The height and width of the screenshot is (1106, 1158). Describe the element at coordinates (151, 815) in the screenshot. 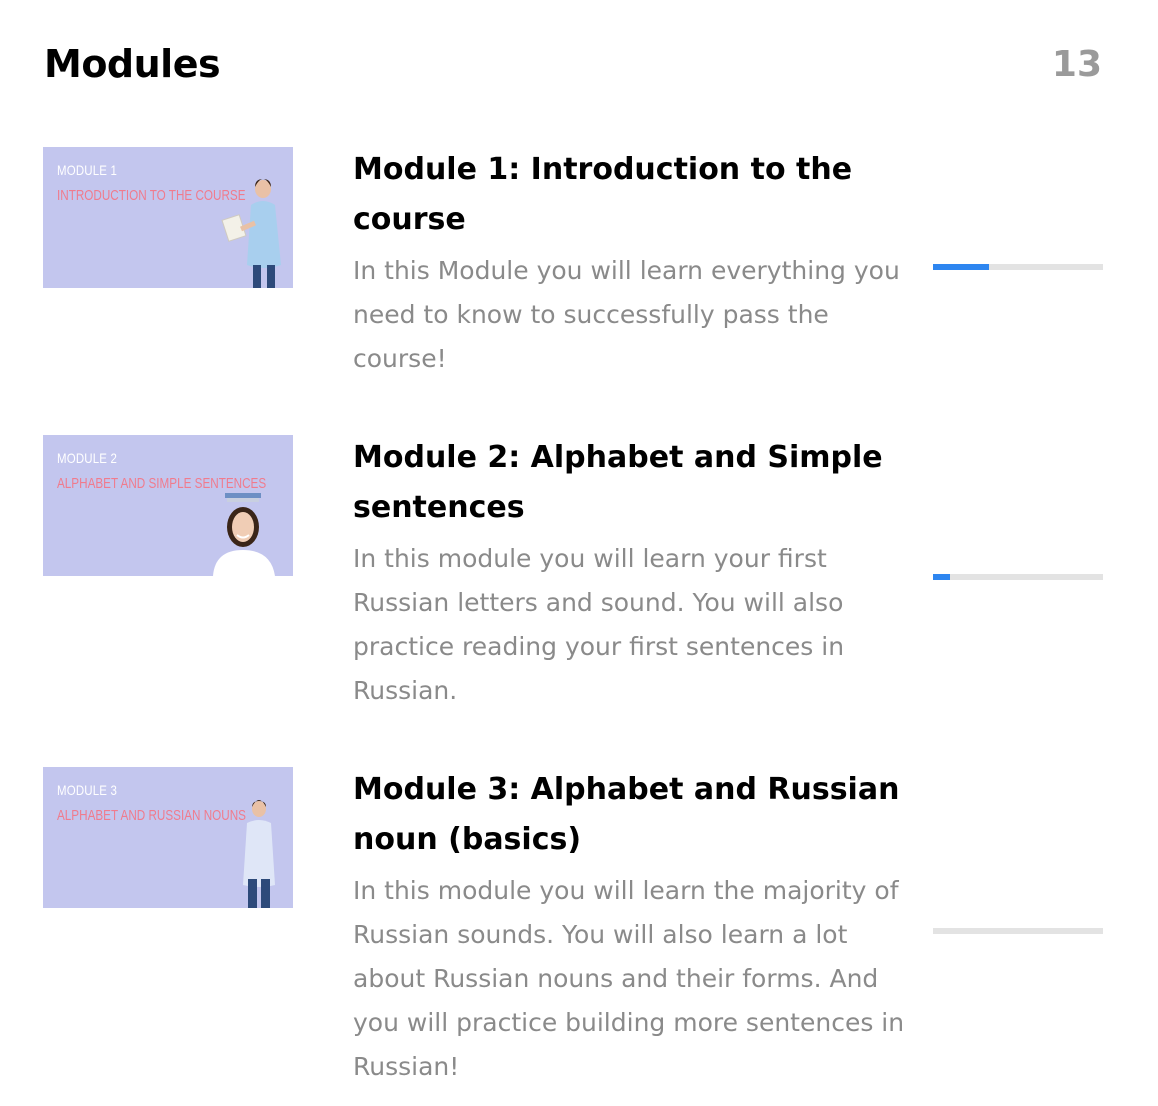

I see `thumbnail-module-subtitle: ALPHABET AND RUSSIAN NOUNS` at that location.